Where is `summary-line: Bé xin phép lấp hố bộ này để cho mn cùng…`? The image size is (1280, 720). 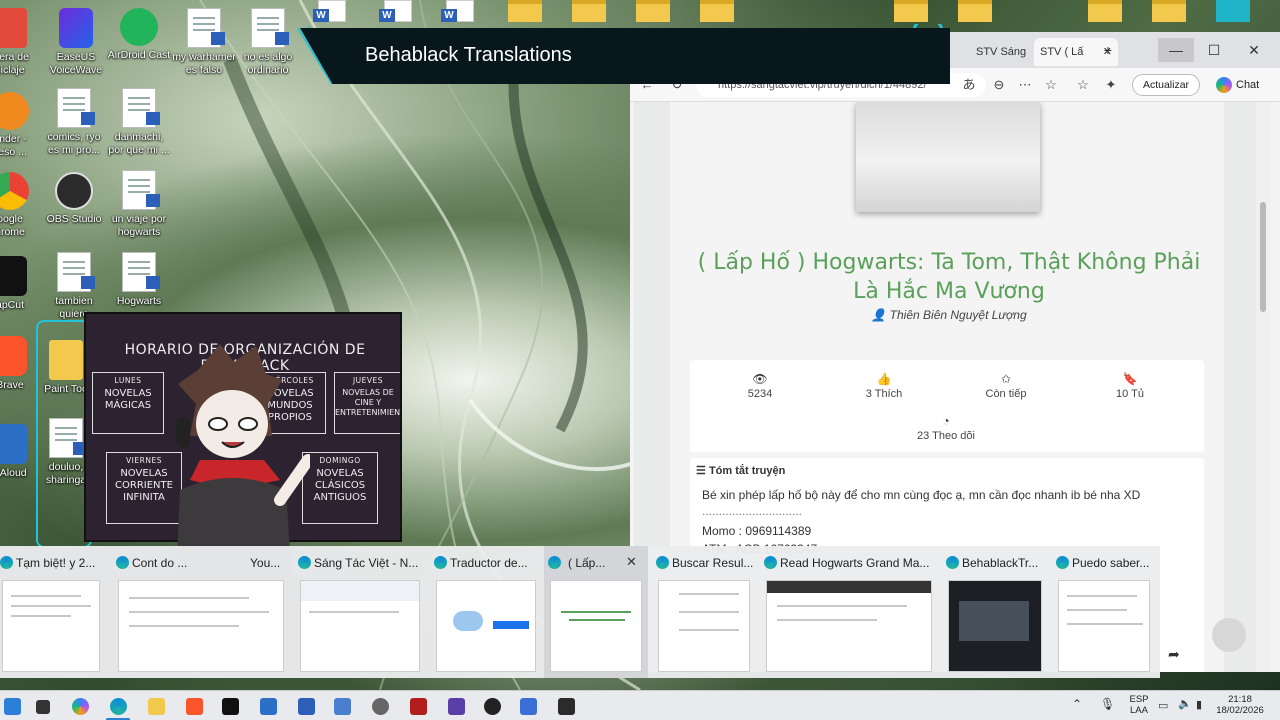
summary-line: Bé xin phép lấp hố bộ này để cho mn cùng… is located at coordinates (921, 495).